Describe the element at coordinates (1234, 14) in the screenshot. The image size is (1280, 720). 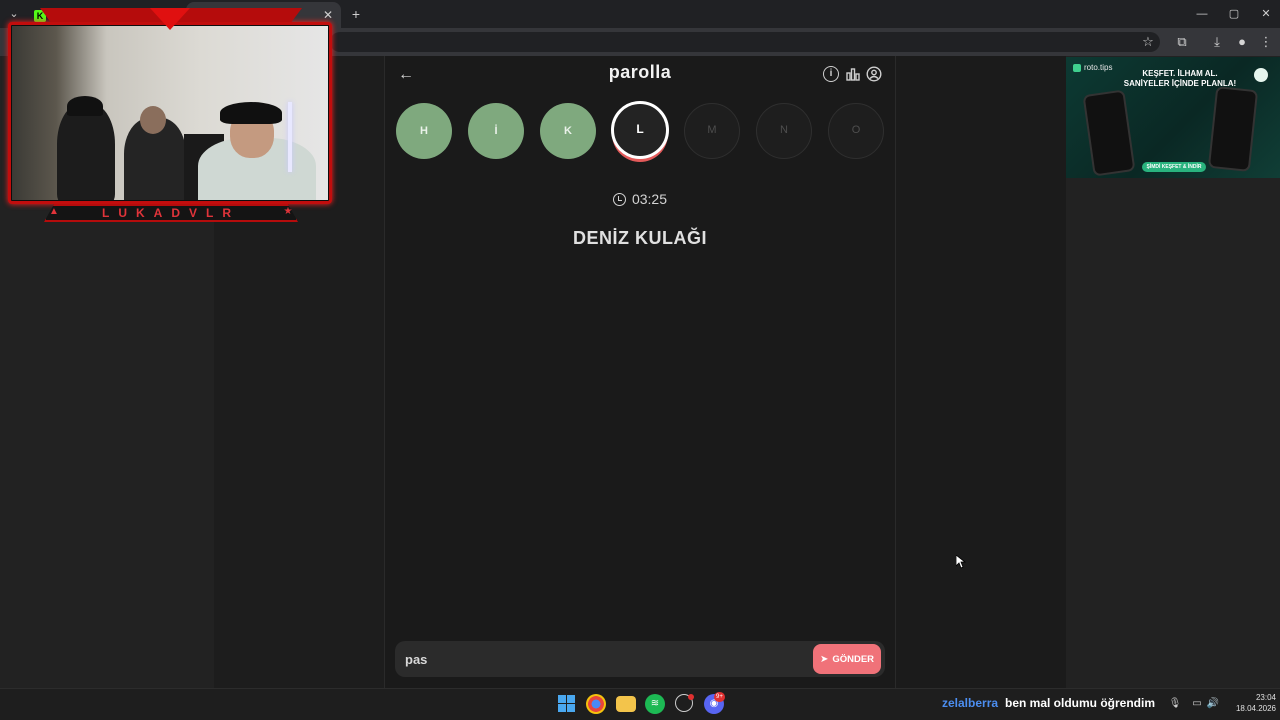
I see `maximize-button: ▢` at that location.